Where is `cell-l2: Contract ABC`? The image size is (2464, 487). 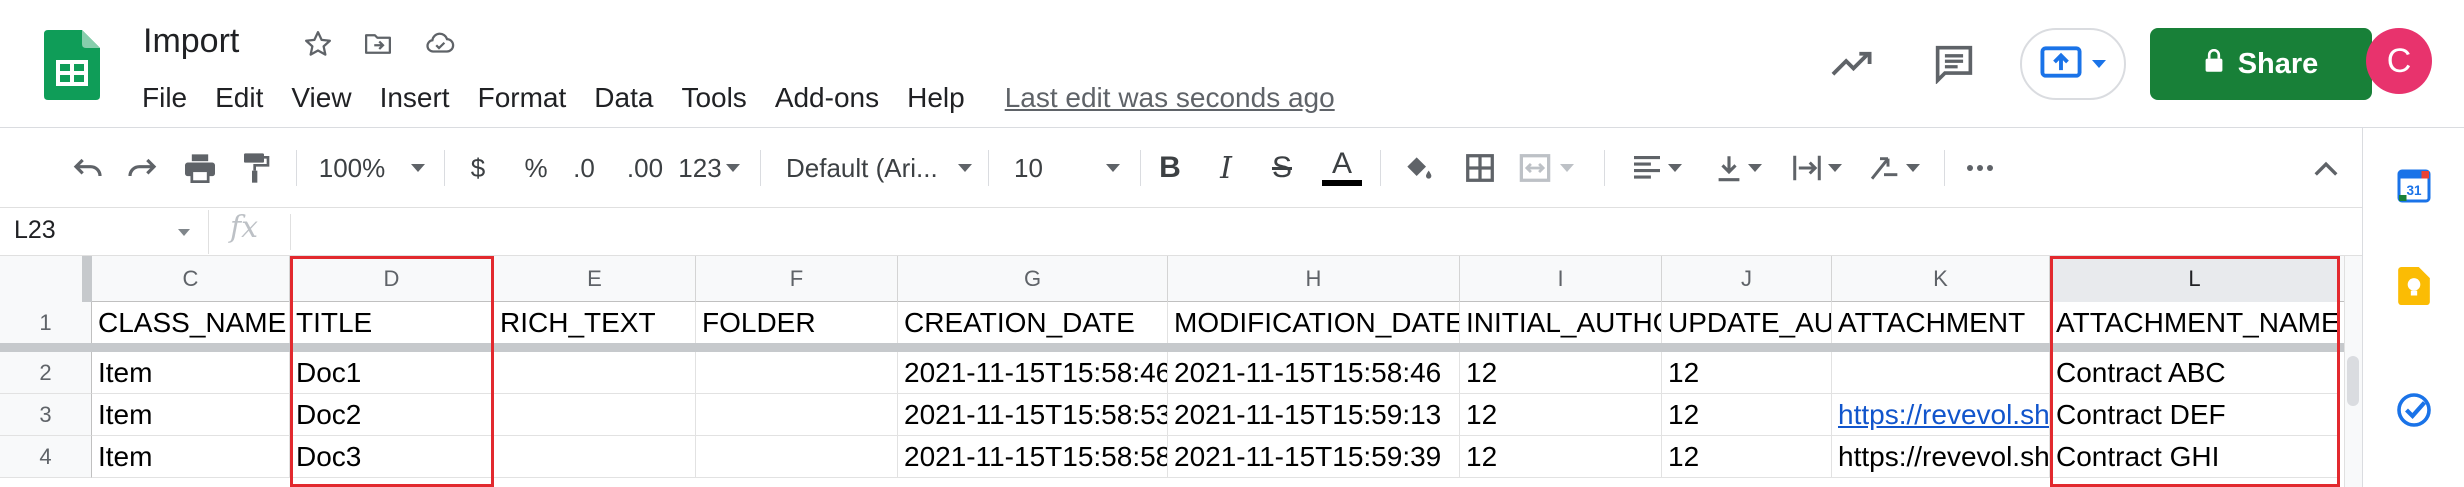 cell-l2: Contract ABC is located at coordinates (2195, 373).